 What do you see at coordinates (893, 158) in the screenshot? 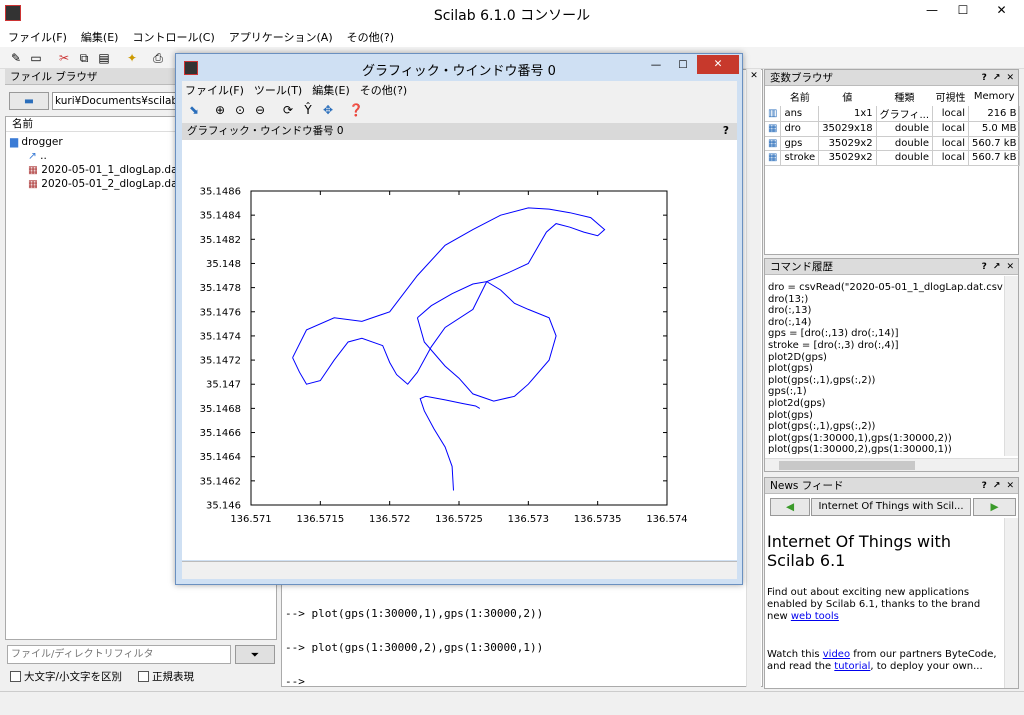
I see `table-row: ▦ stroke 35029x2 double local 560.7 kB` at bounding box center [893, 158].